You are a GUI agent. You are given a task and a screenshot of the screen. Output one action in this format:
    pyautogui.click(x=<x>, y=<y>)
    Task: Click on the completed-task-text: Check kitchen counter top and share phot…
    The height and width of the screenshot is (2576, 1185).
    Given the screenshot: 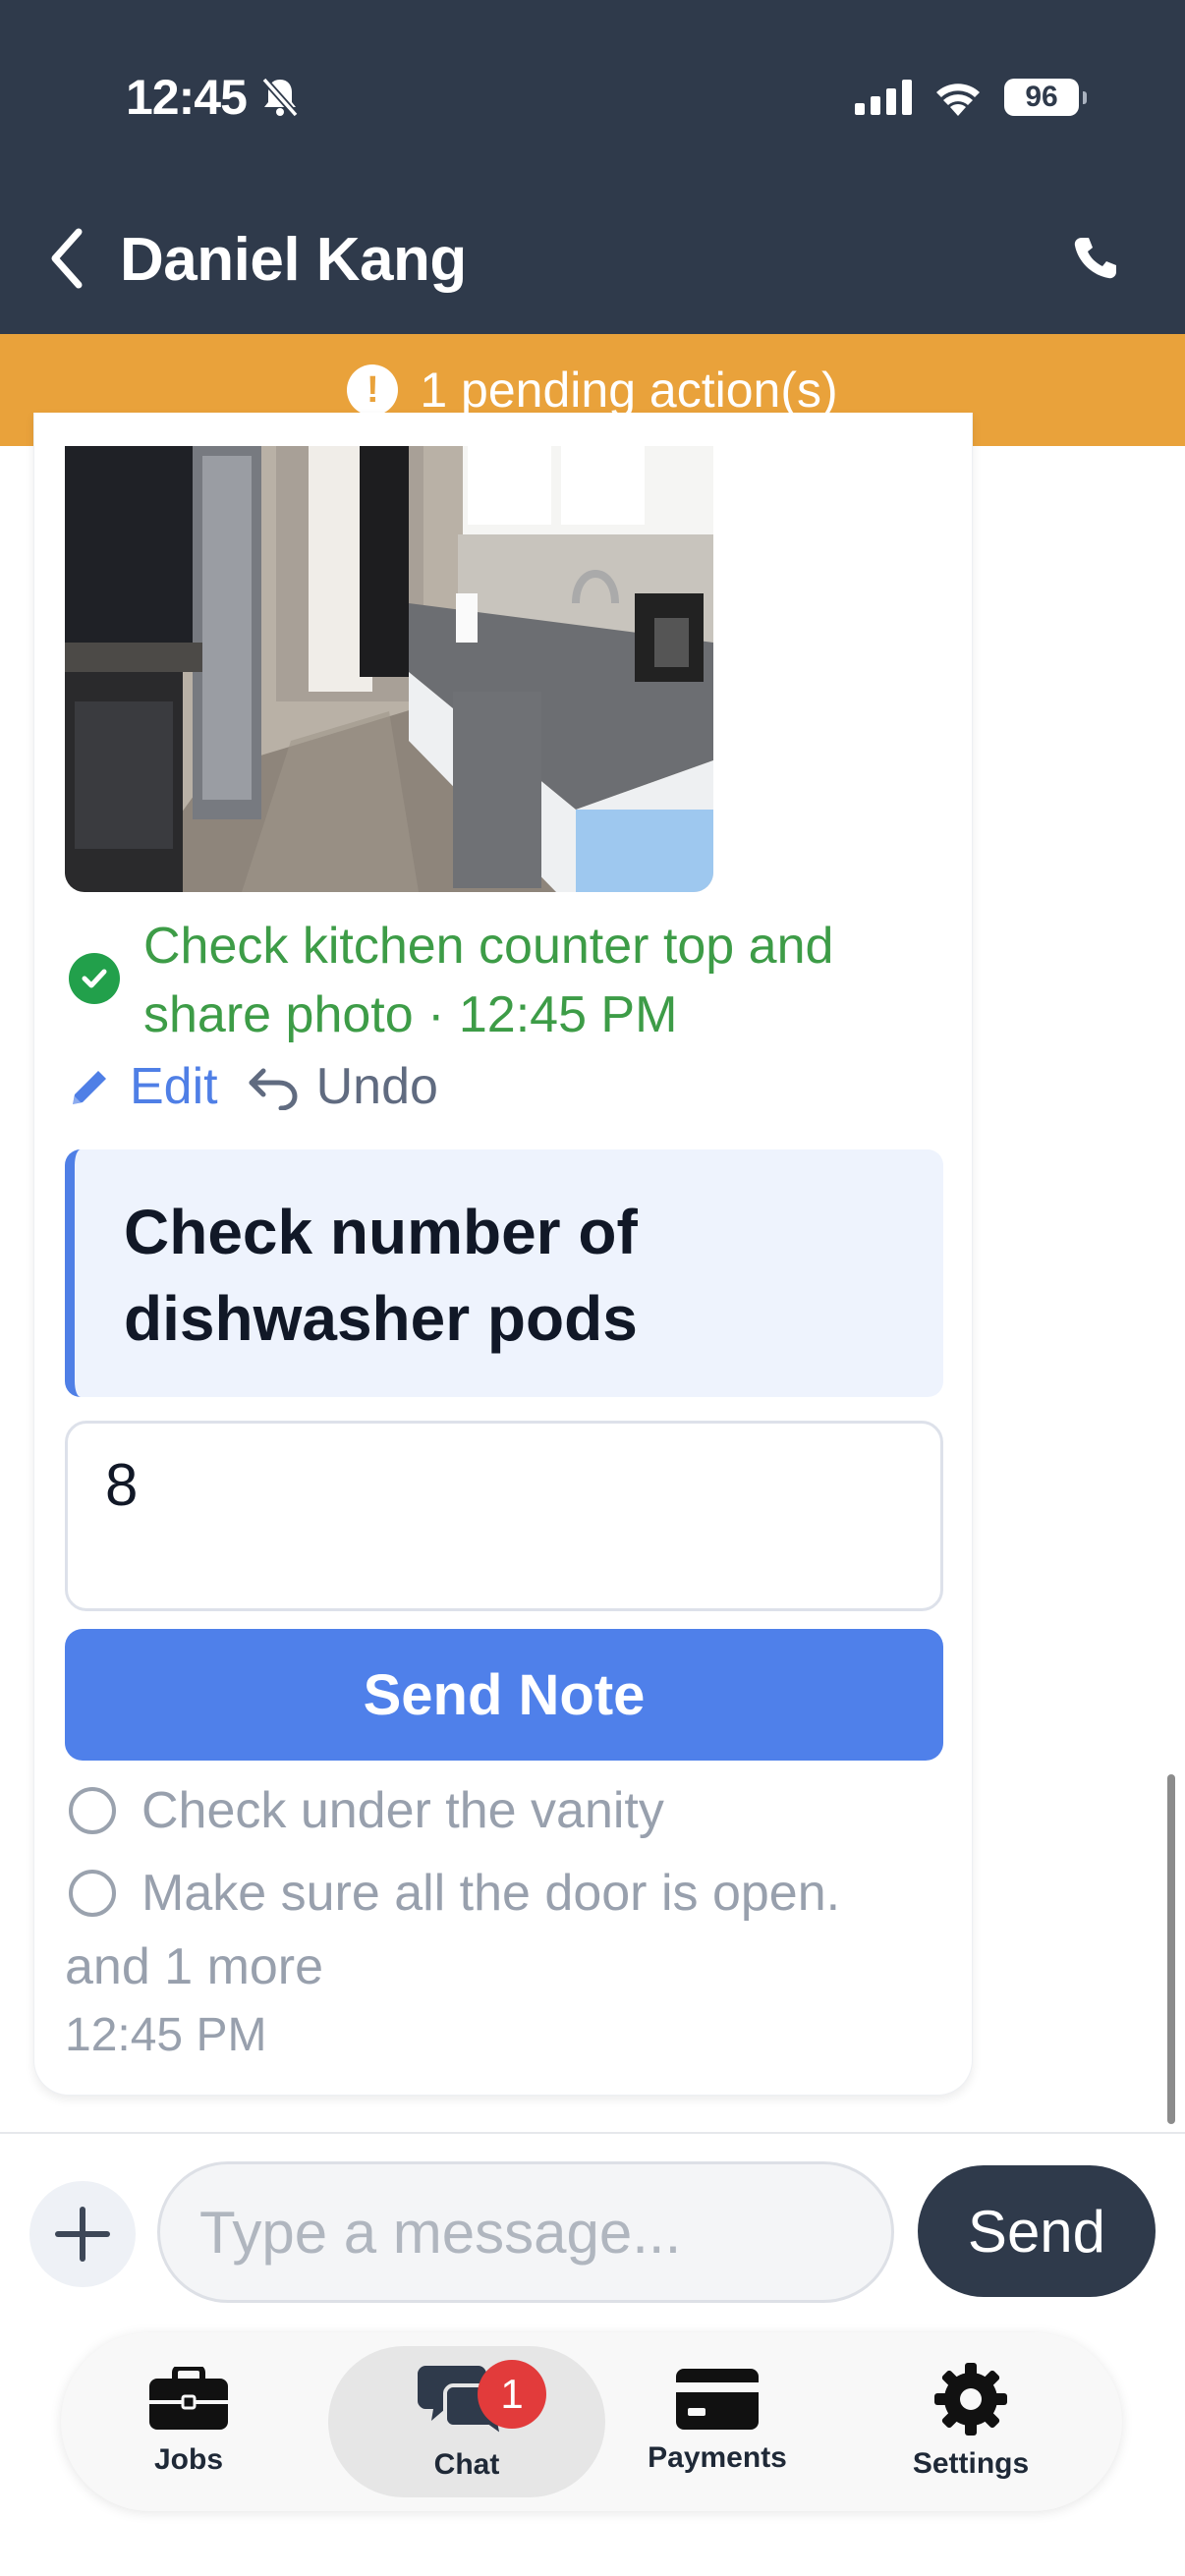 What is the action you would take?
    pyautogui.click(x=489, y=980)
    